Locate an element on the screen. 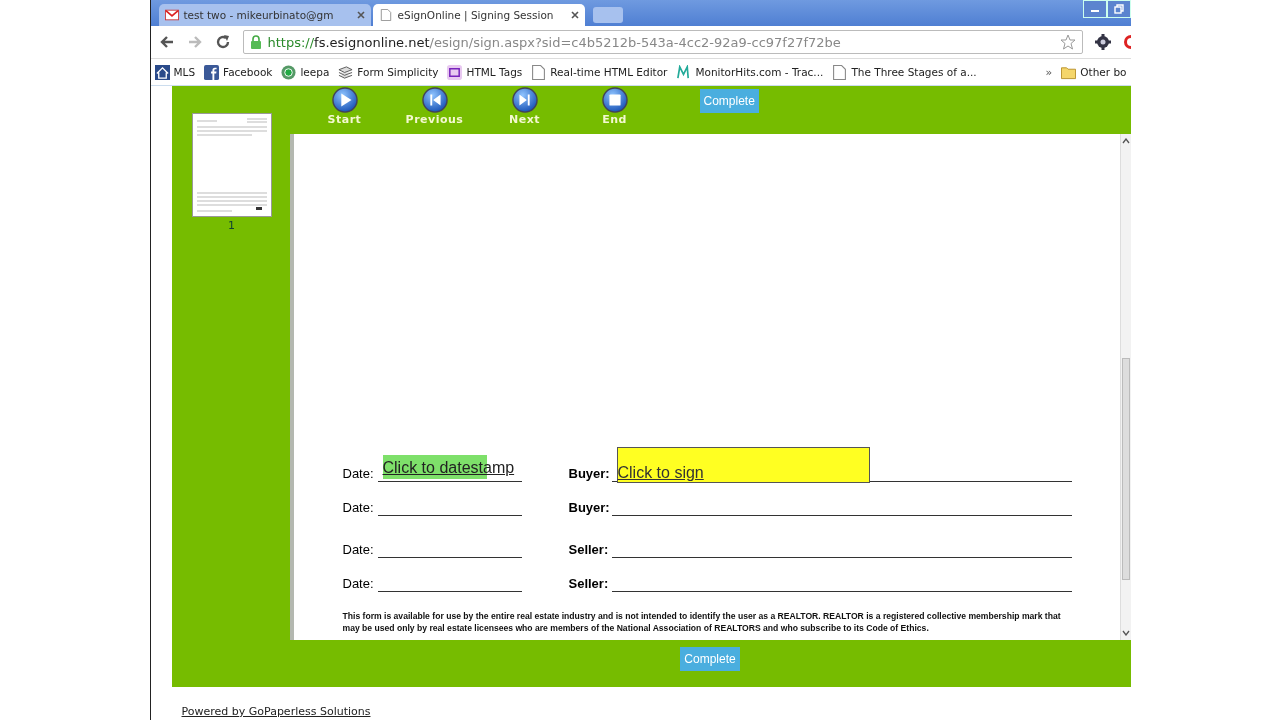 This screenshot has width=1280, height=720. signature-field: Click to sign is located at coordinates (743, 465).